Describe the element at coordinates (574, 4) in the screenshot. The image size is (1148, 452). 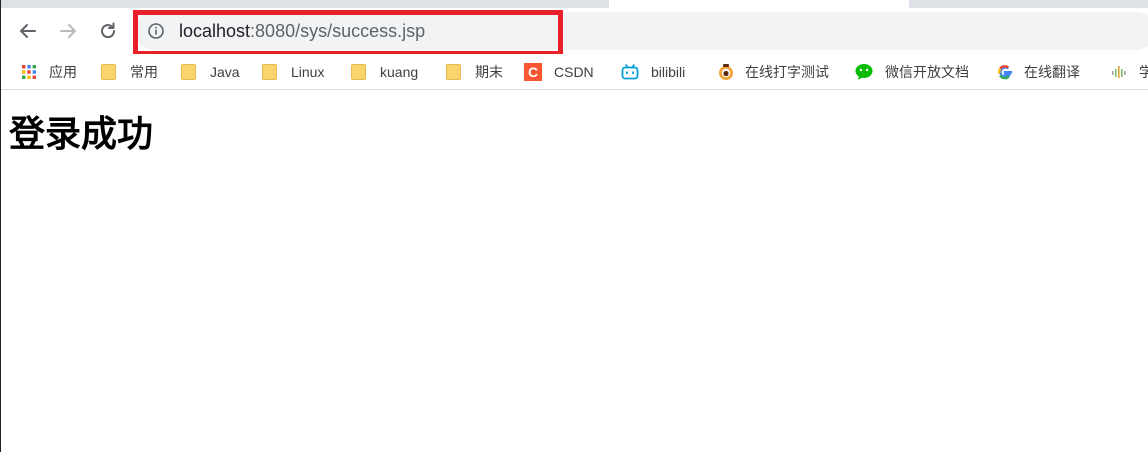
I see `tab-strip` at that location.